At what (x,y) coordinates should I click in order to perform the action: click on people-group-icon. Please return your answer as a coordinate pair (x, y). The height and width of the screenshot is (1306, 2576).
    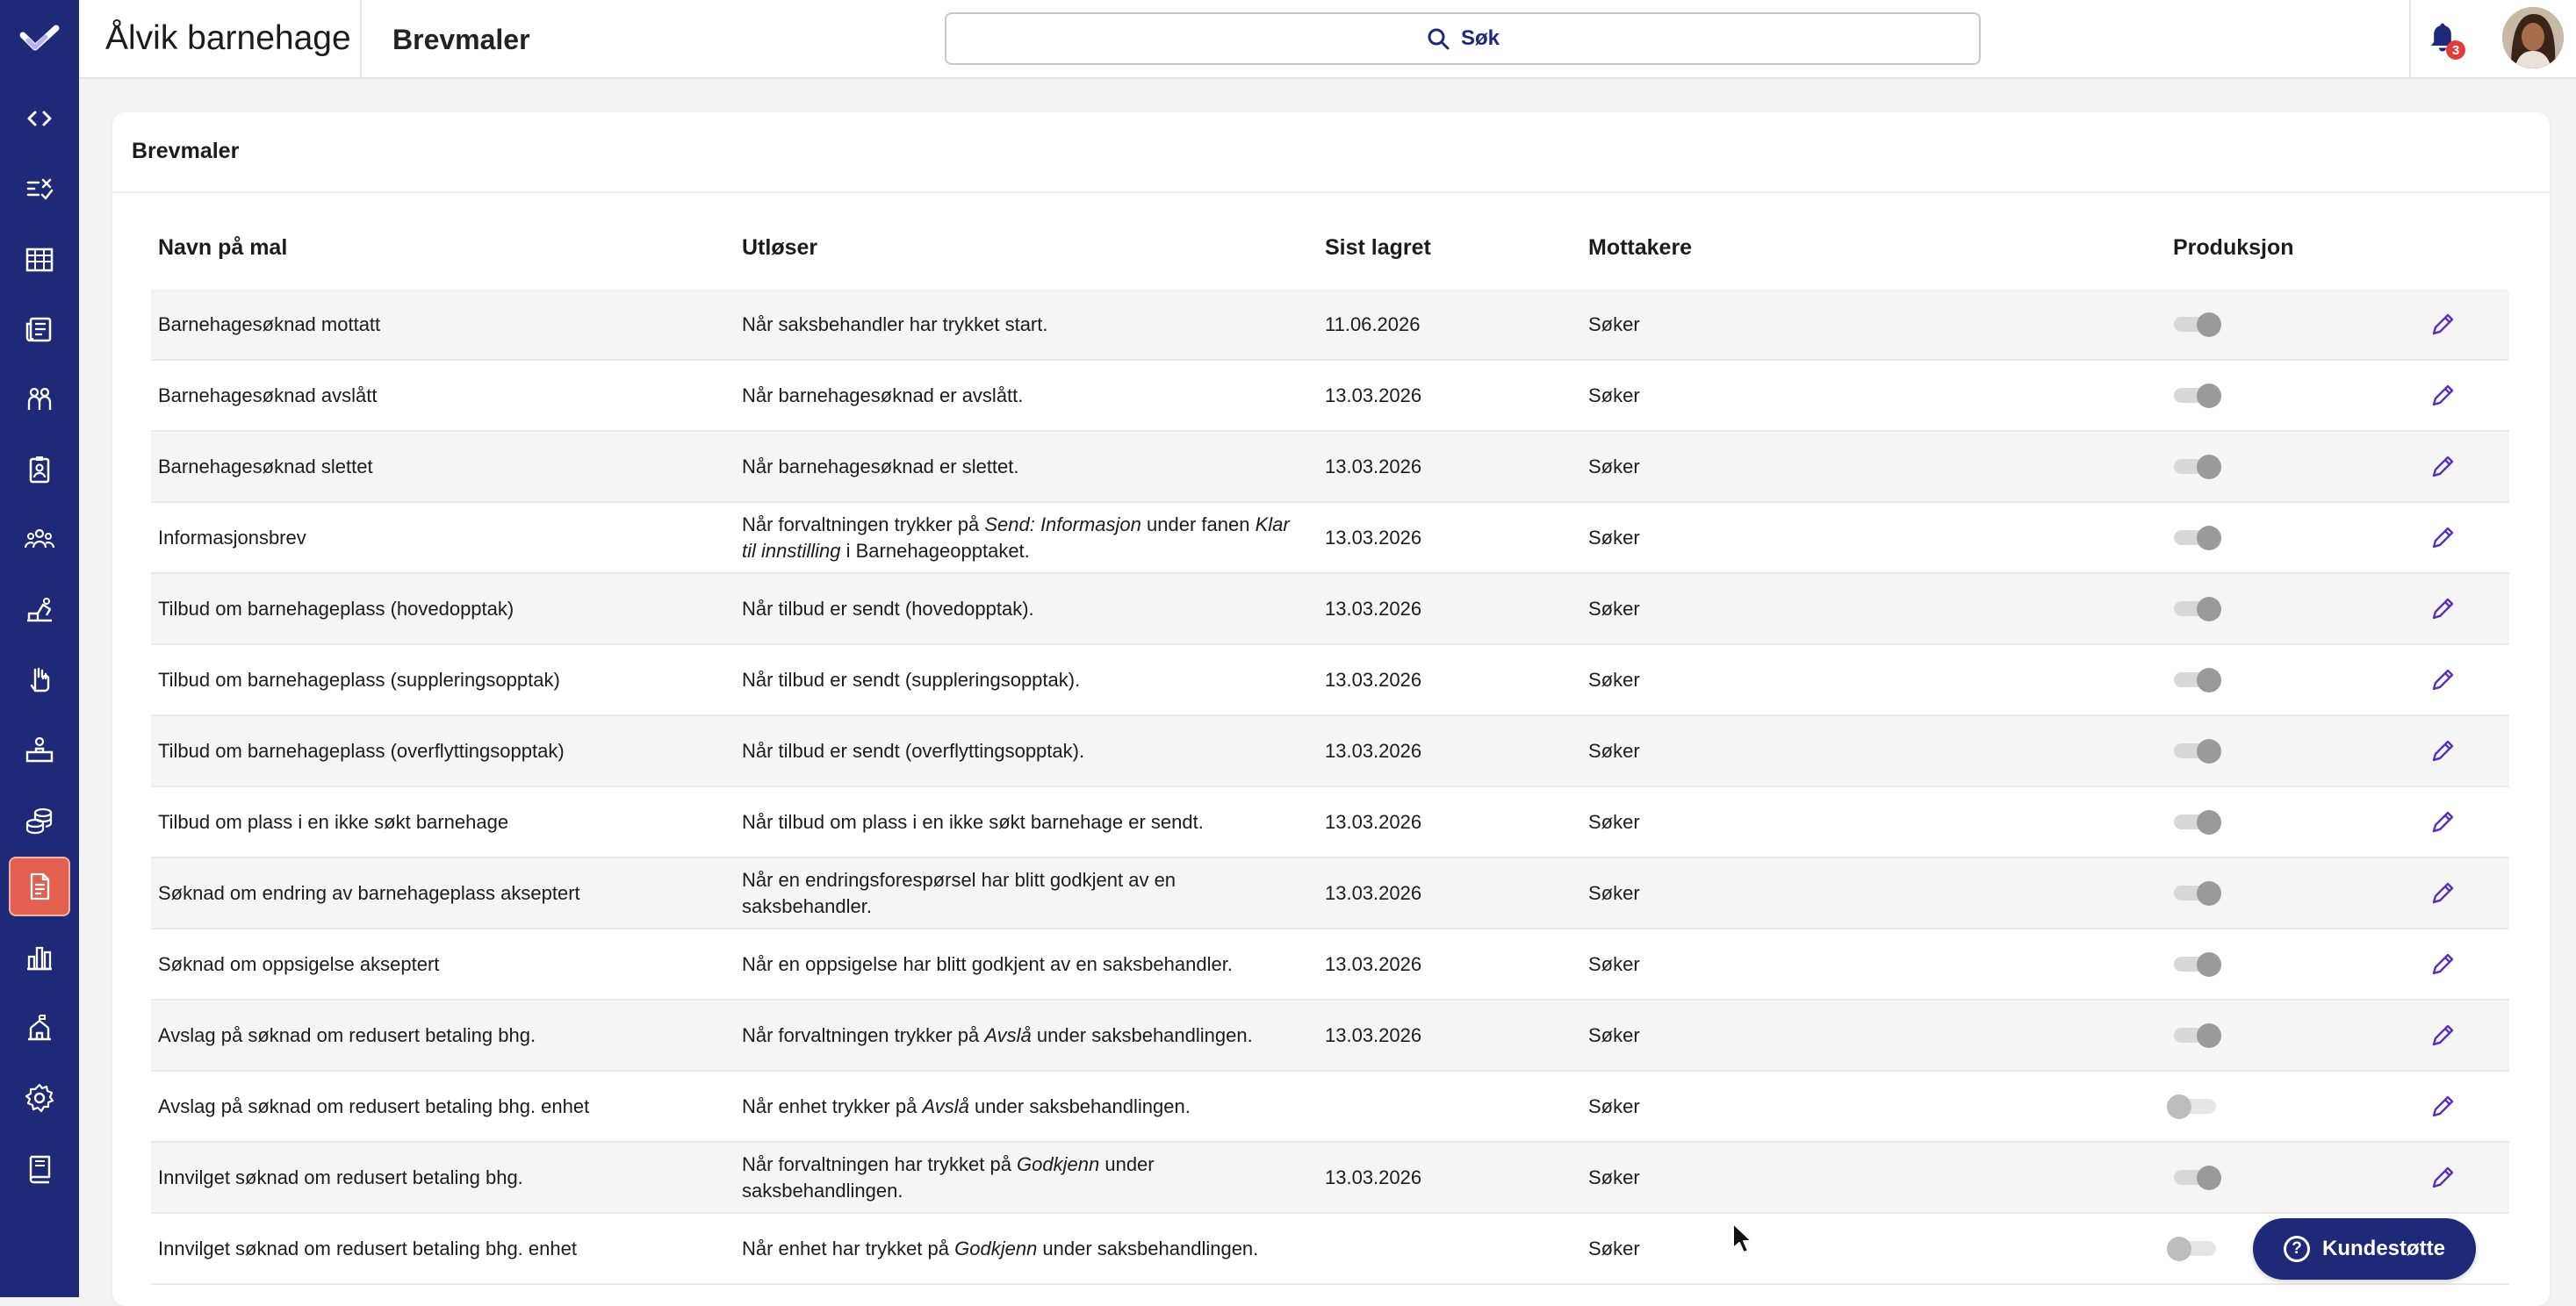
    Looking at the image, I should click on (39, 540).